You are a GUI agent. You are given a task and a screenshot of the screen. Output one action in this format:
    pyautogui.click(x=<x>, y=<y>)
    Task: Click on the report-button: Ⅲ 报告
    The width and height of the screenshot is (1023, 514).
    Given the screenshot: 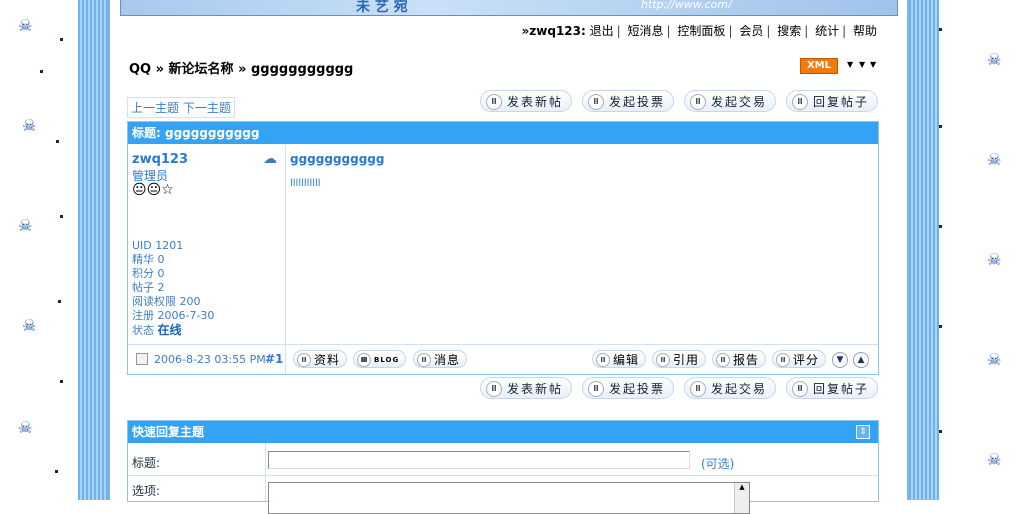 What is the action you would take?
    pyautogui.click(x=739, y=359)
    